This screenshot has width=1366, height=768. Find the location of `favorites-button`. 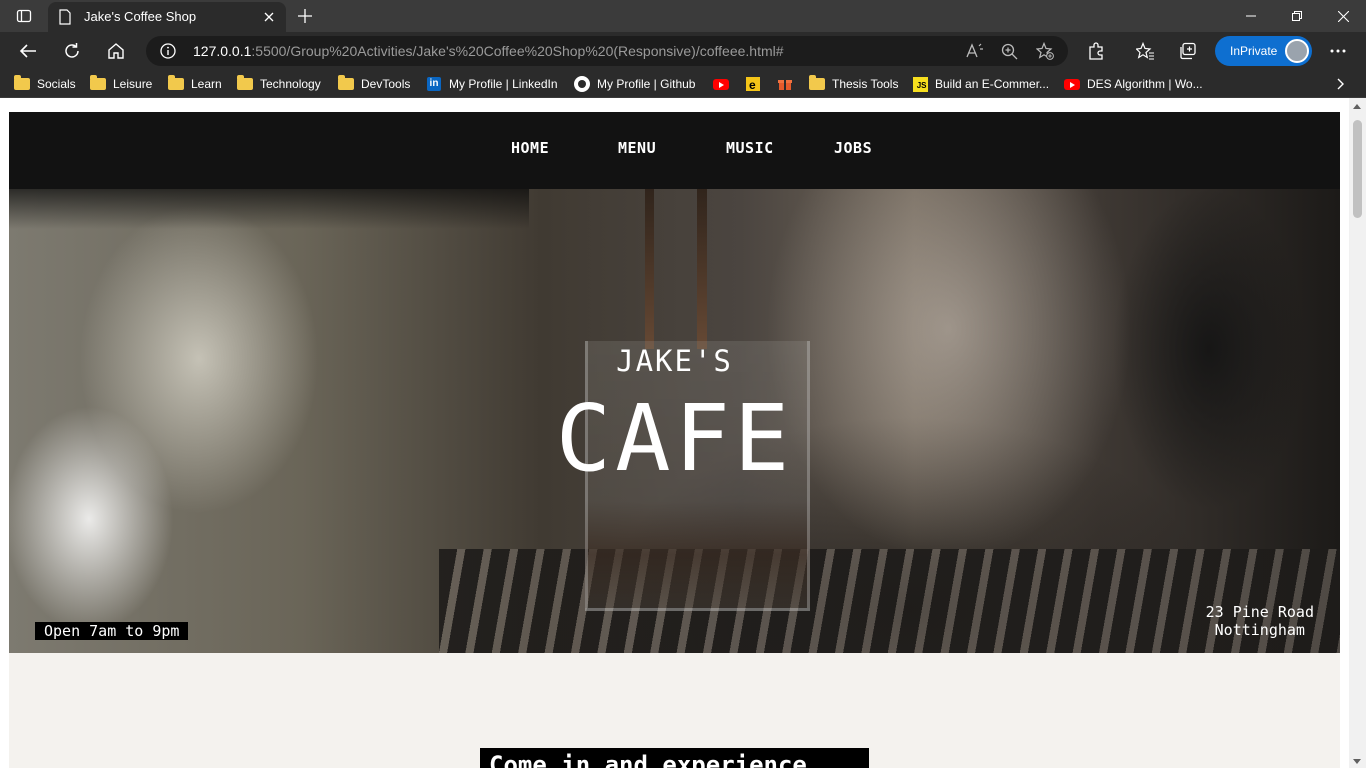

favorites-button is located at coordinates (1145, 51).